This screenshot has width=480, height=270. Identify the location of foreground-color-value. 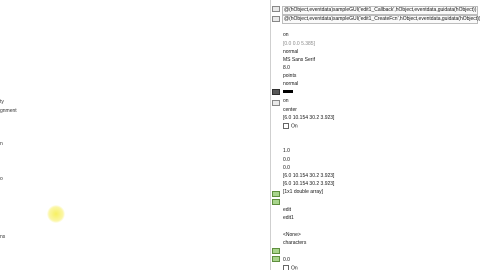
(381, 92).